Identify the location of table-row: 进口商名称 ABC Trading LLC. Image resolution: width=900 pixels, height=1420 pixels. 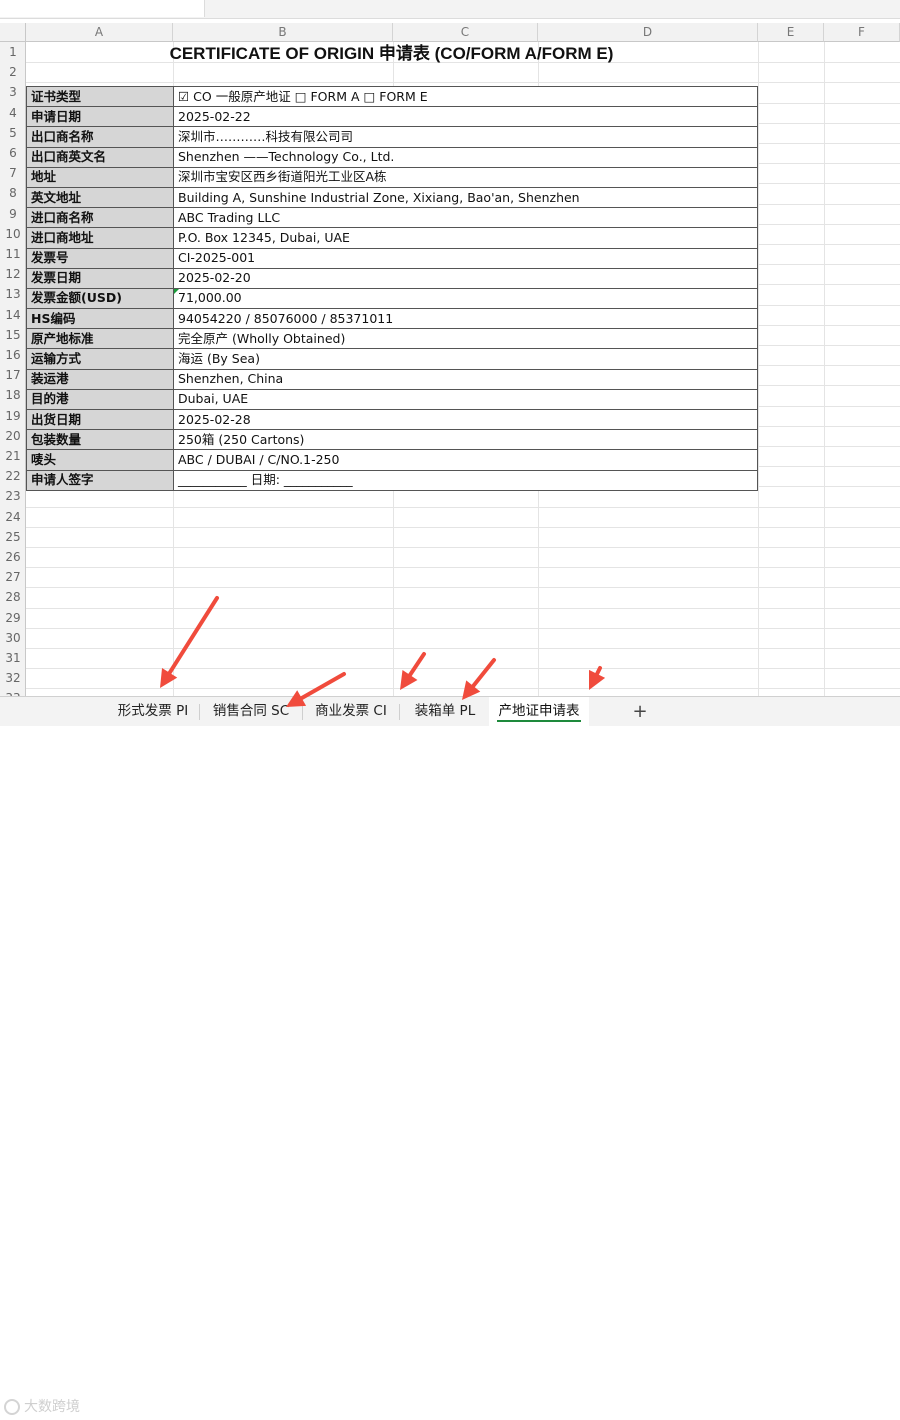
(392, 218).